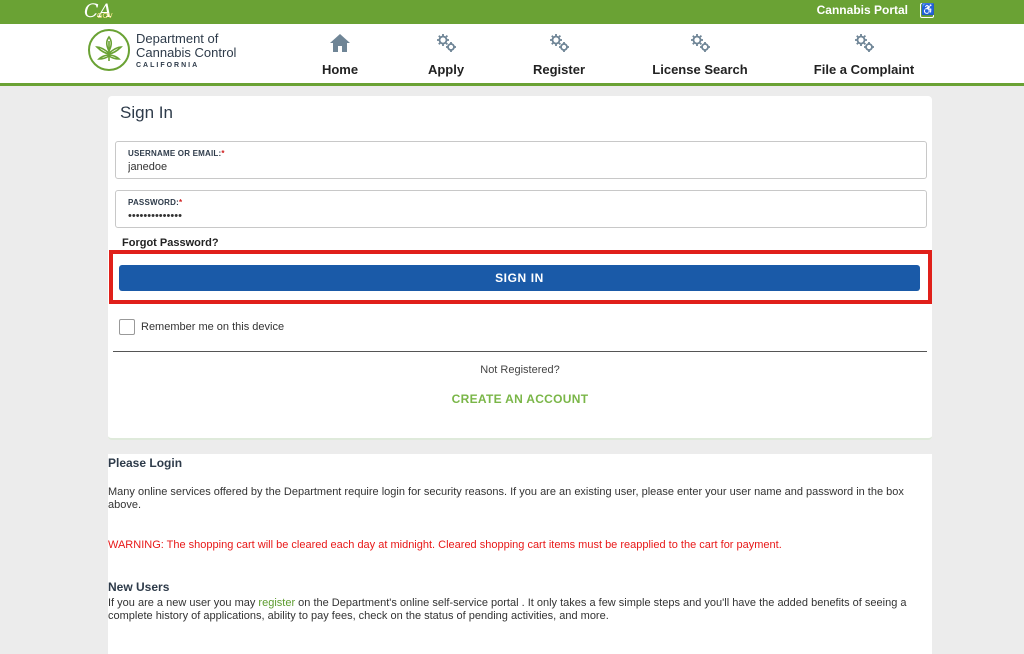 This screenshot has height=654, width=1024. What do you see at coordinates (559, 55) in the screenshot?
I see `nav-register: Register` at bounding box center [559, 55].